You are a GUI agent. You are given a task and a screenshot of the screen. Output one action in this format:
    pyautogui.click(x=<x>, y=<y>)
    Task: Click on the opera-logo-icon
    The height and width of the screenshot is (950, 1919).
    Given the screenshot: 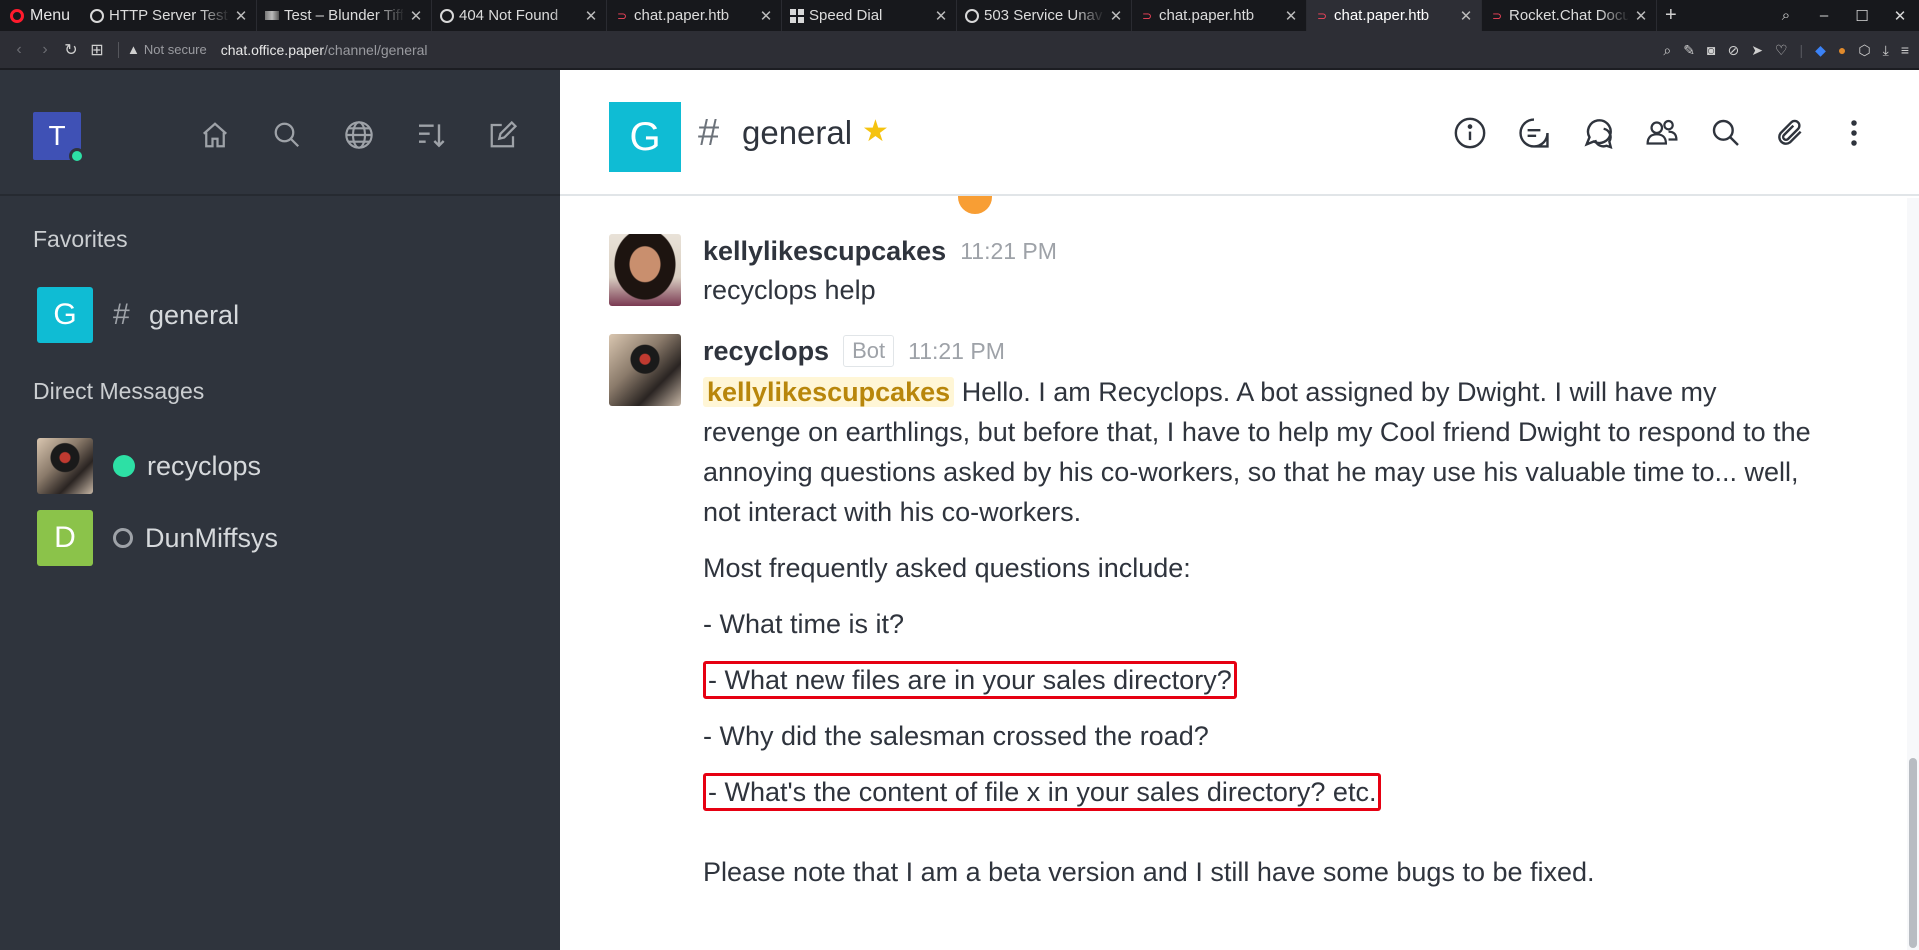 What is the action you would take?
    pyautogui.click(x=17, y=15)
    